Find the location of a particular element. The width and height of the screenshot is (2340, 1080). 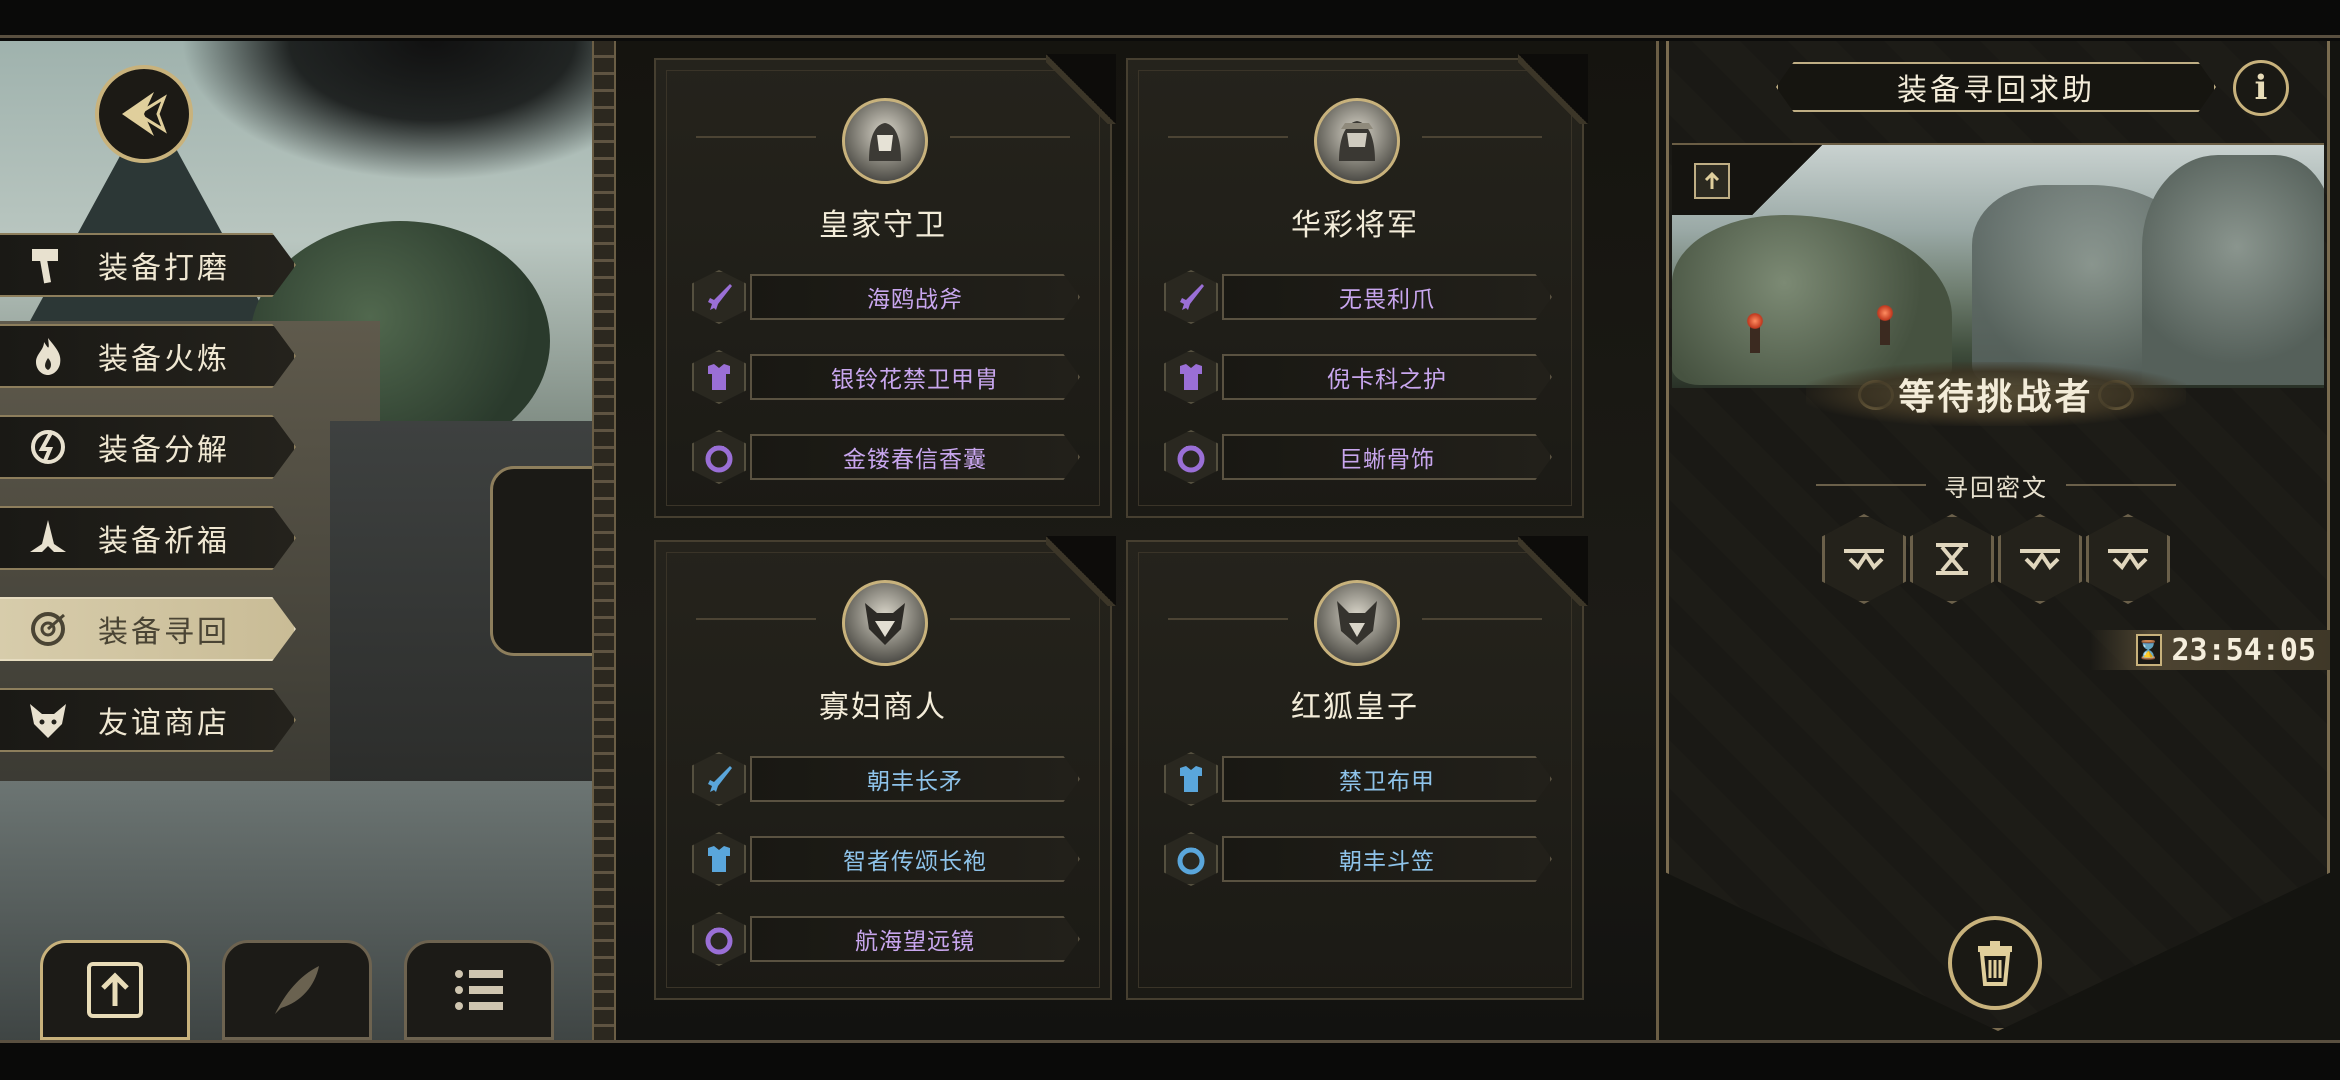

menu-item-polish: 装备打磨 is located at coordinates (148, 265).